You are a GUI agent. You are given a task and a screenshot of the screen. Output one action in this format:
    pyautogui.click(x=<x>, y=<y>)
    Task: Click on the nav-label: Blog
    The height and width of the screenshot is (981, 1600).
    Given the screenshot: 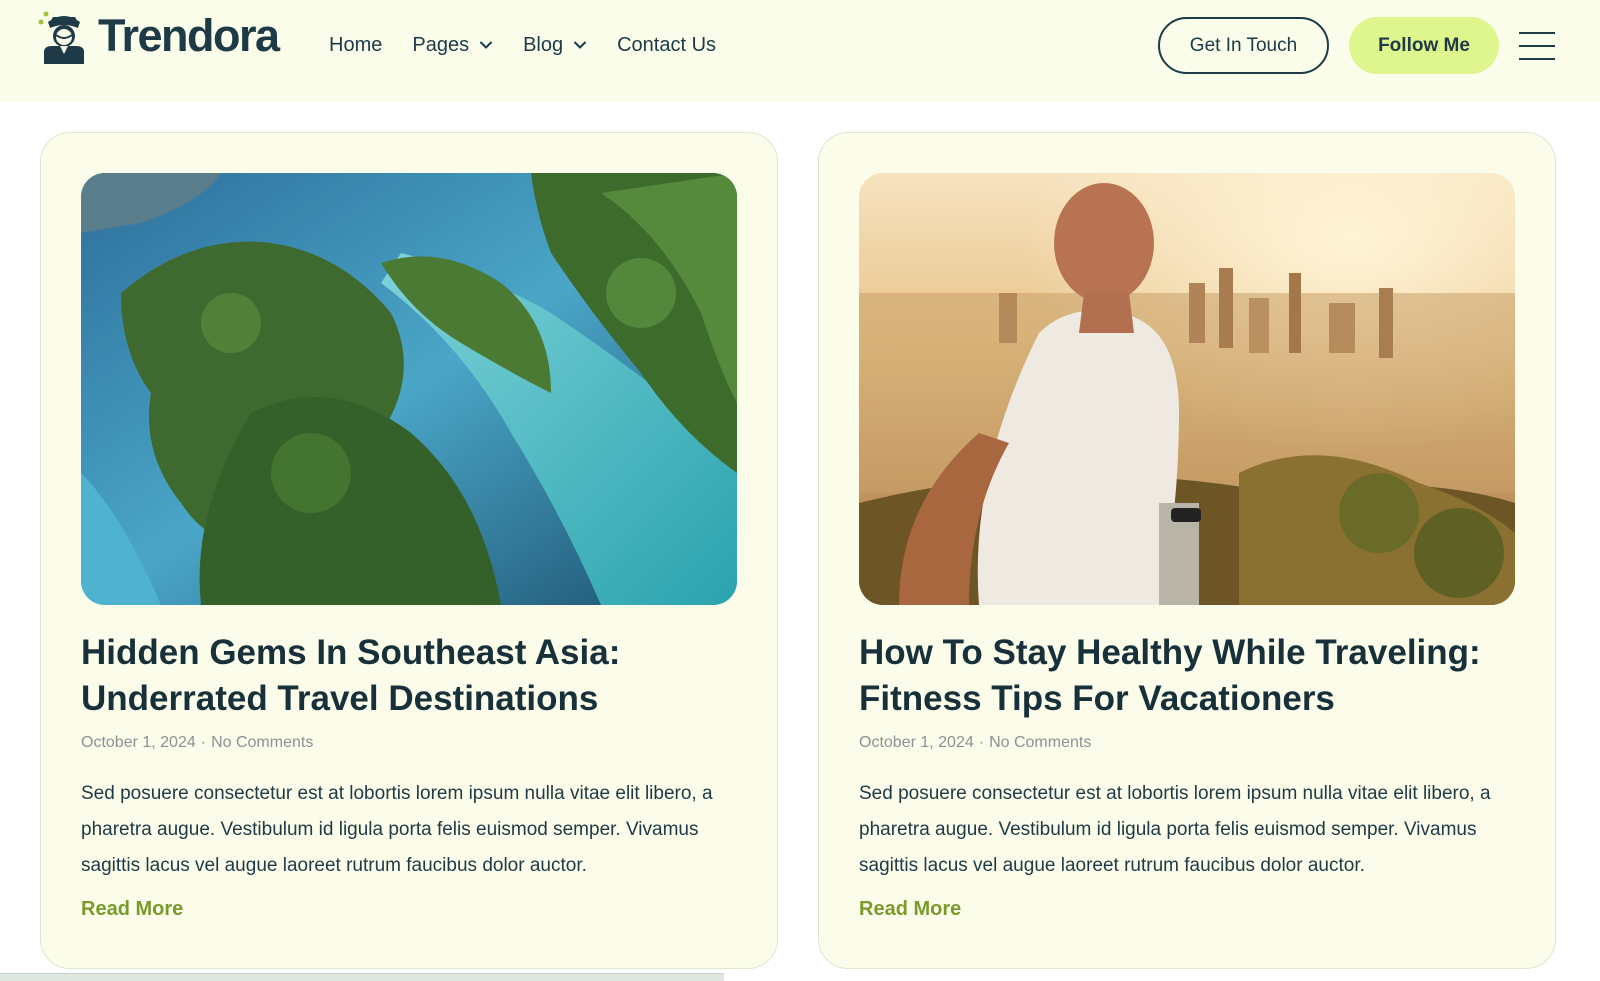 What is the action you would take?
    pyautogui.click(x=543, y=45)
    